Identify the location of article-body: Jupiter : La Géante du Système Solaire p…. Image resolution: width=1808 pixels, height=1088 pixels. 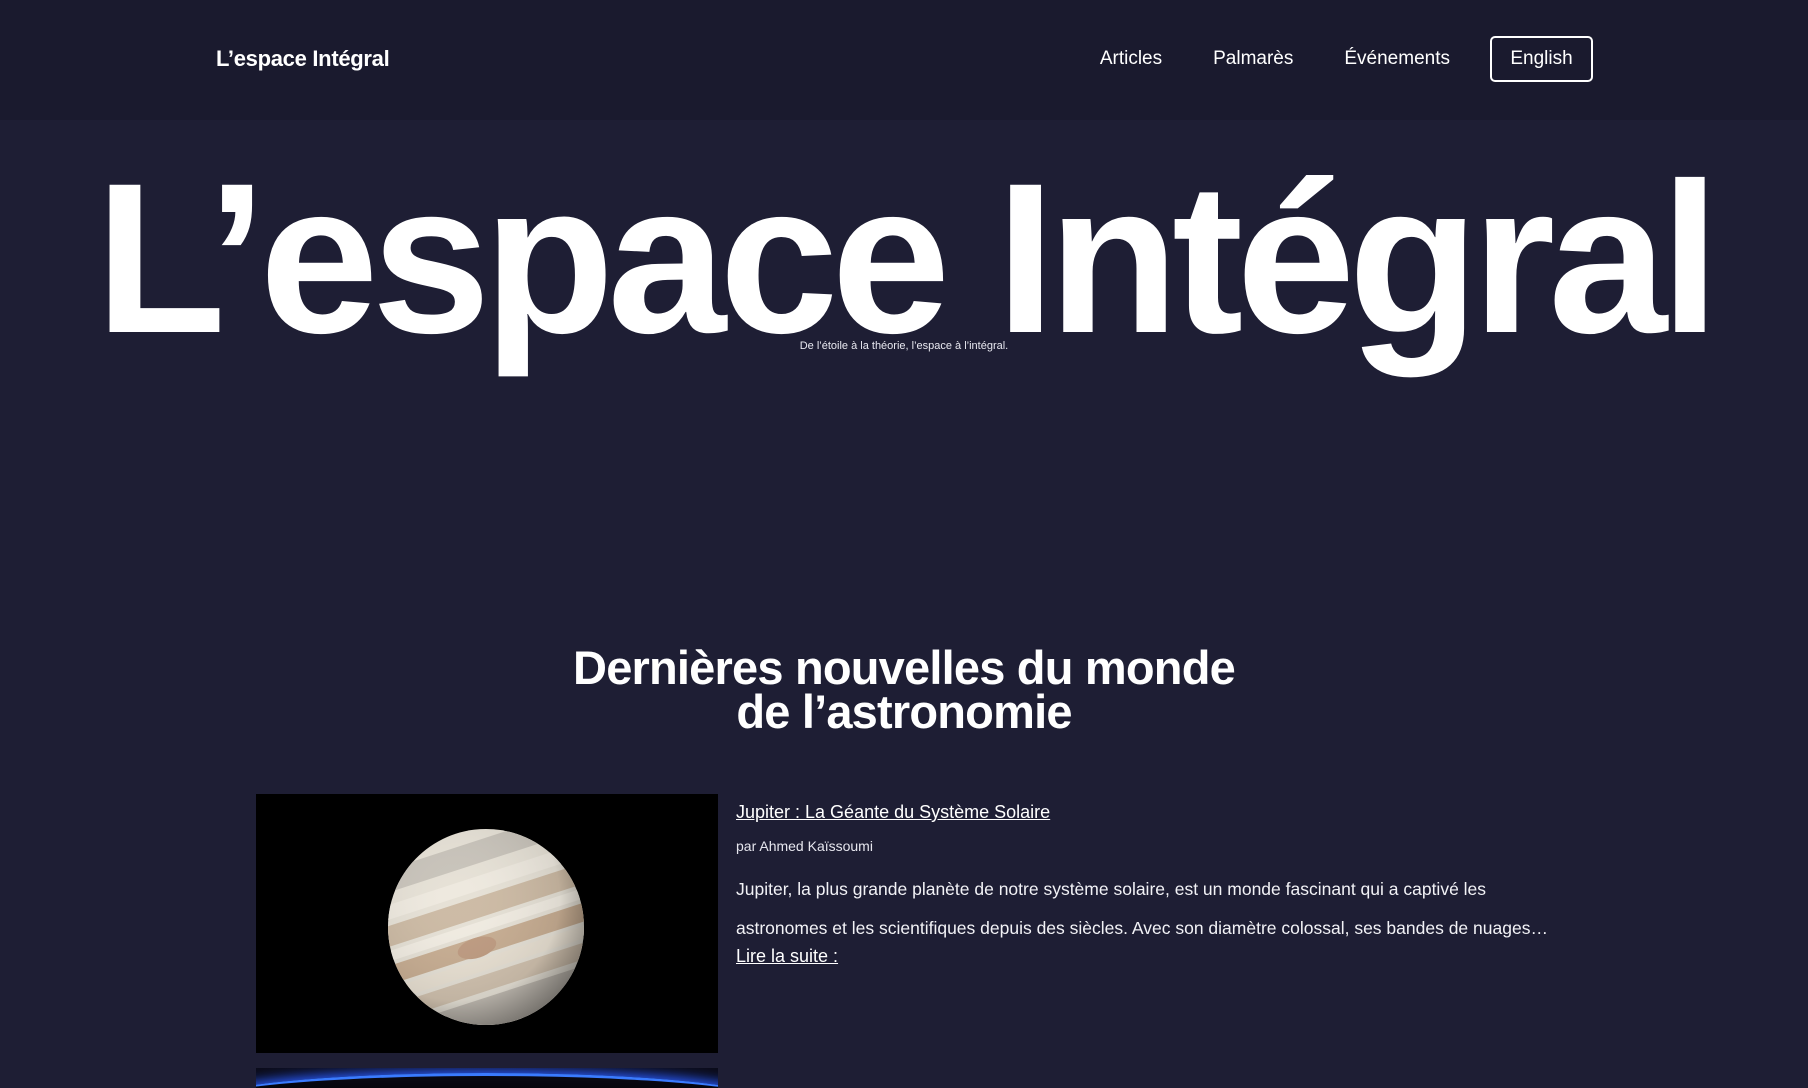
(1156, 884).